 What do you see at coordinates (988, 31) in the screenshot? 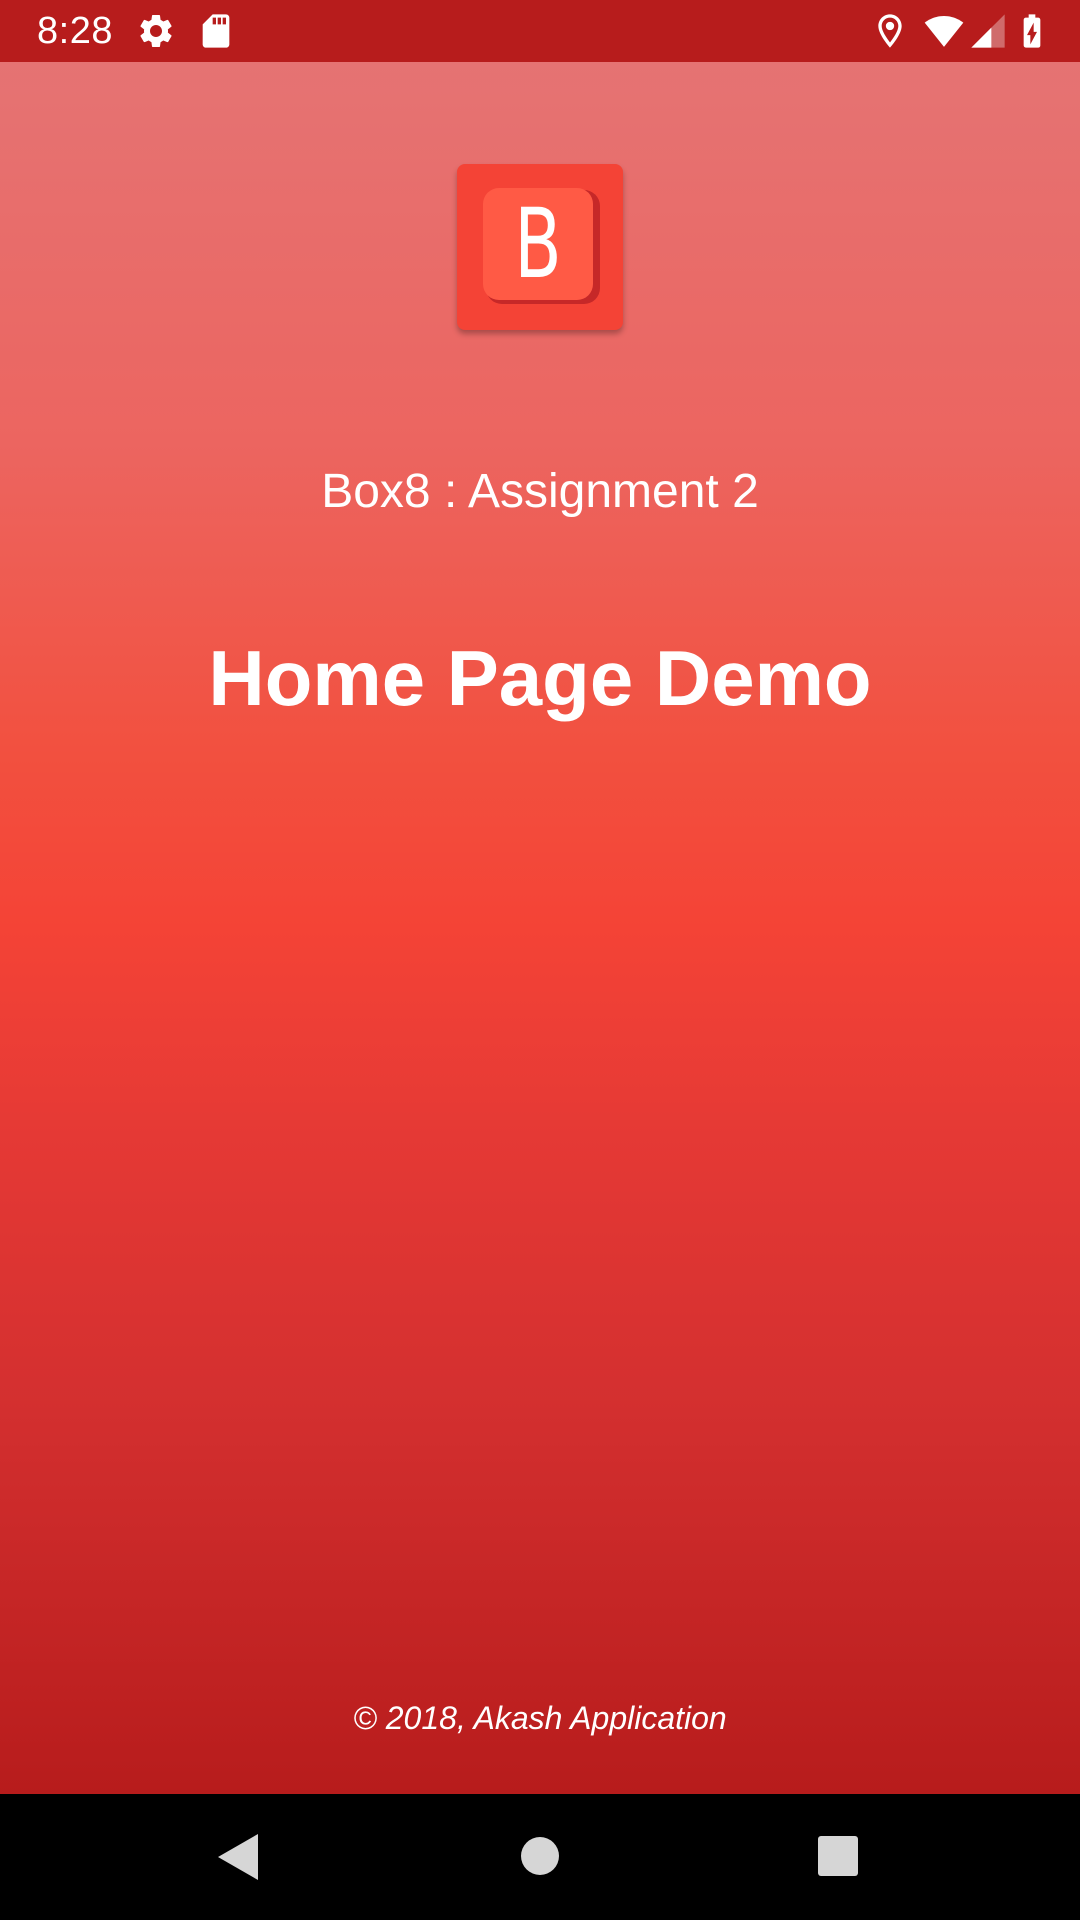
I see `cell-signal-icon` at bounding box center [988, 31].